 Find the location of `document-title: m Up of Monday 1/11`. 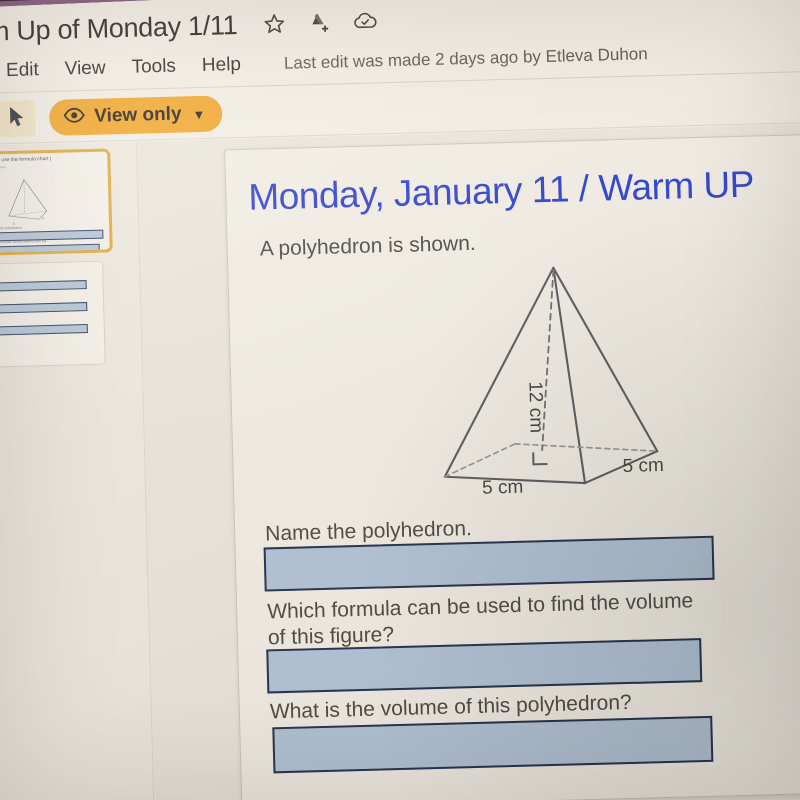

document-title: m Up of Monday 1/11 is located at coordinates (119, 29).